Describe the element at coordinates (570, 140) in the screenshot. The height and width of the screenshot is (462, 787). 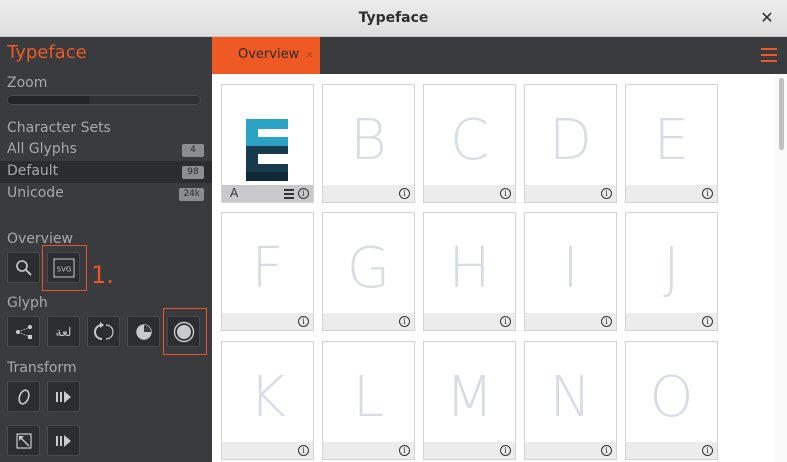
I see `glyph-preview: D` at that location.